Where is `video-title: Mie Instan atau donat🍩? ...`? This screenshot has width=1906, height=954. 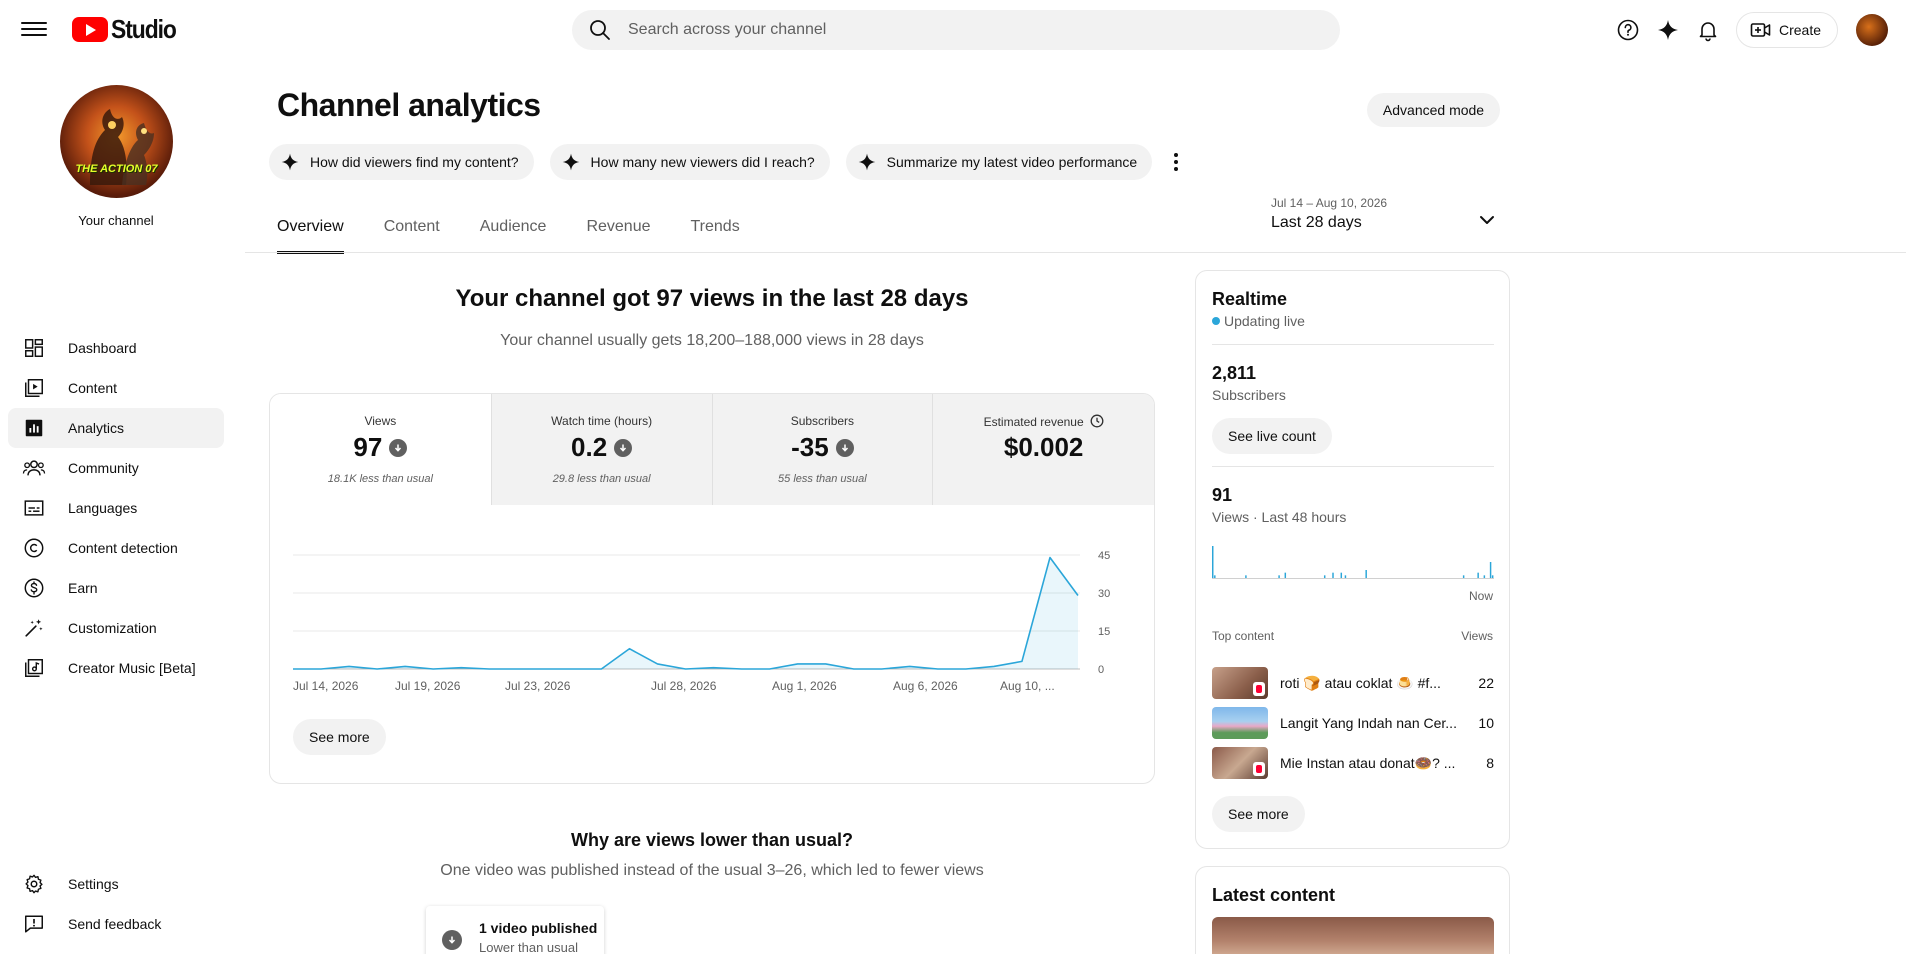 video-title: Mie Instan atau donat🍩? ... is located at coordinates (1368, 762).